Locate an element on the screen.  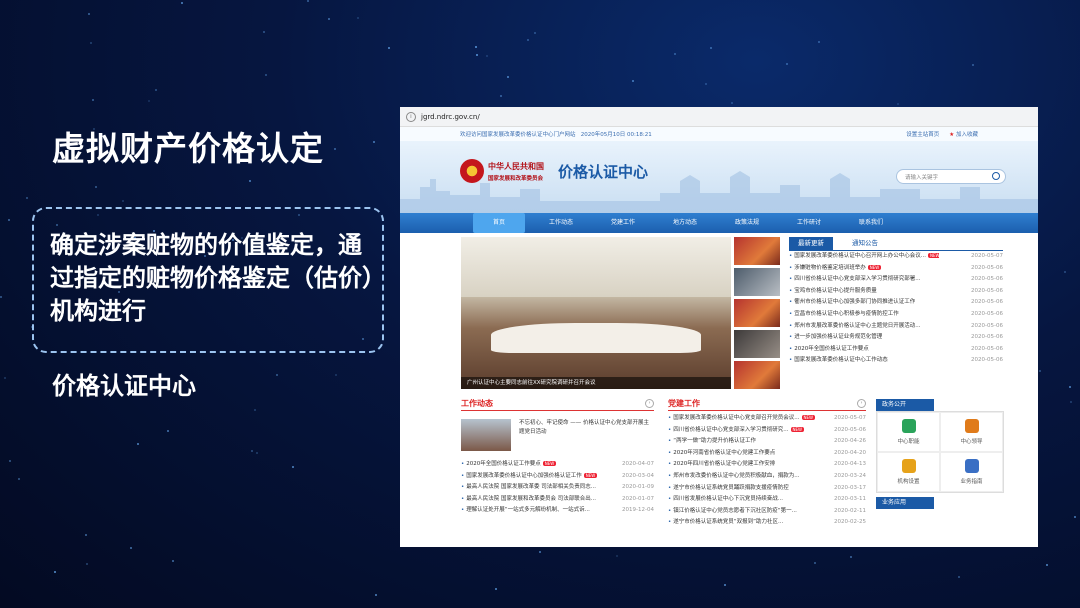
item-title: 宜昌市价格认证中心积极参与疫情防控工作 is located at coordinates (846, 314).